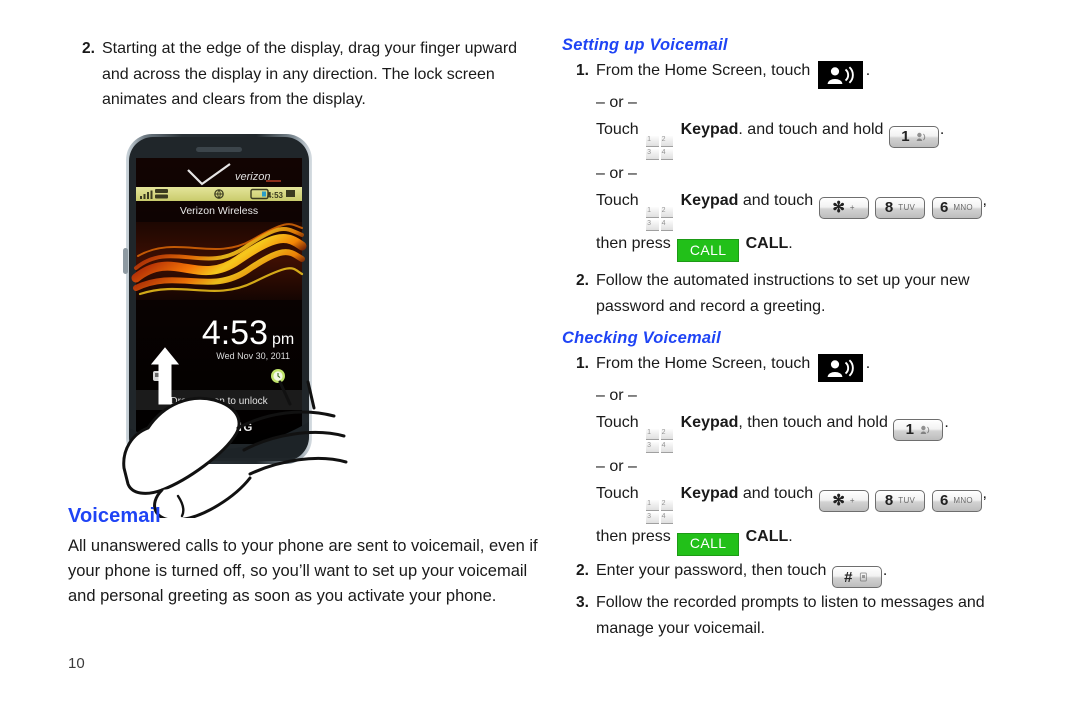 This screenshot has height=720, width=1080. Describe the element at coordinates (114, 516) in the screenshot. I see `page-title: Voicemail` at that location.